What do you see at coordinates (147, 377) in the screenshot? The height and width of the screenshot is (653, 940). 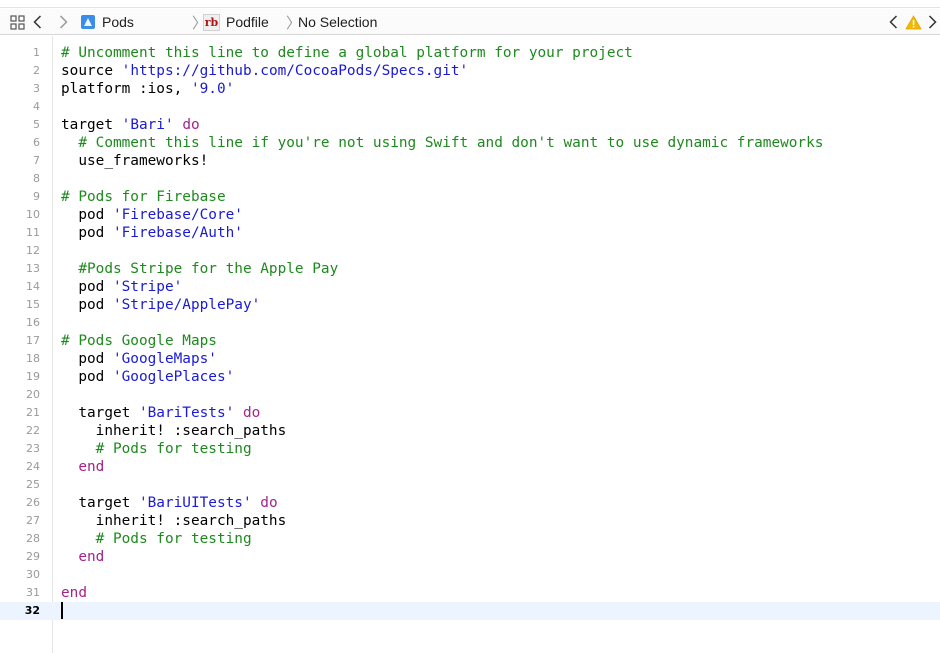 I see `code-text: pod 'GooglePlaces'` at bounding box center [147, 377].